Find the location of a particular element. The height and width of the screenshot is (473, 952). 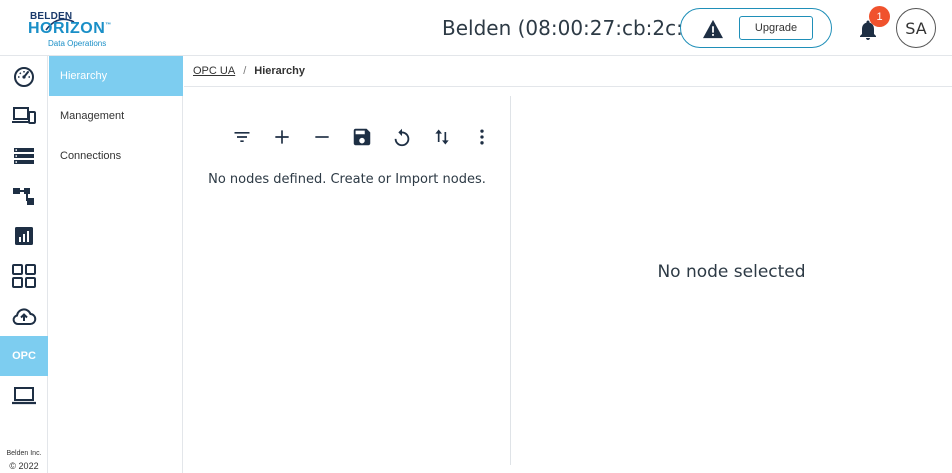

opc-label: OPC is located at coordinates (24, 356).